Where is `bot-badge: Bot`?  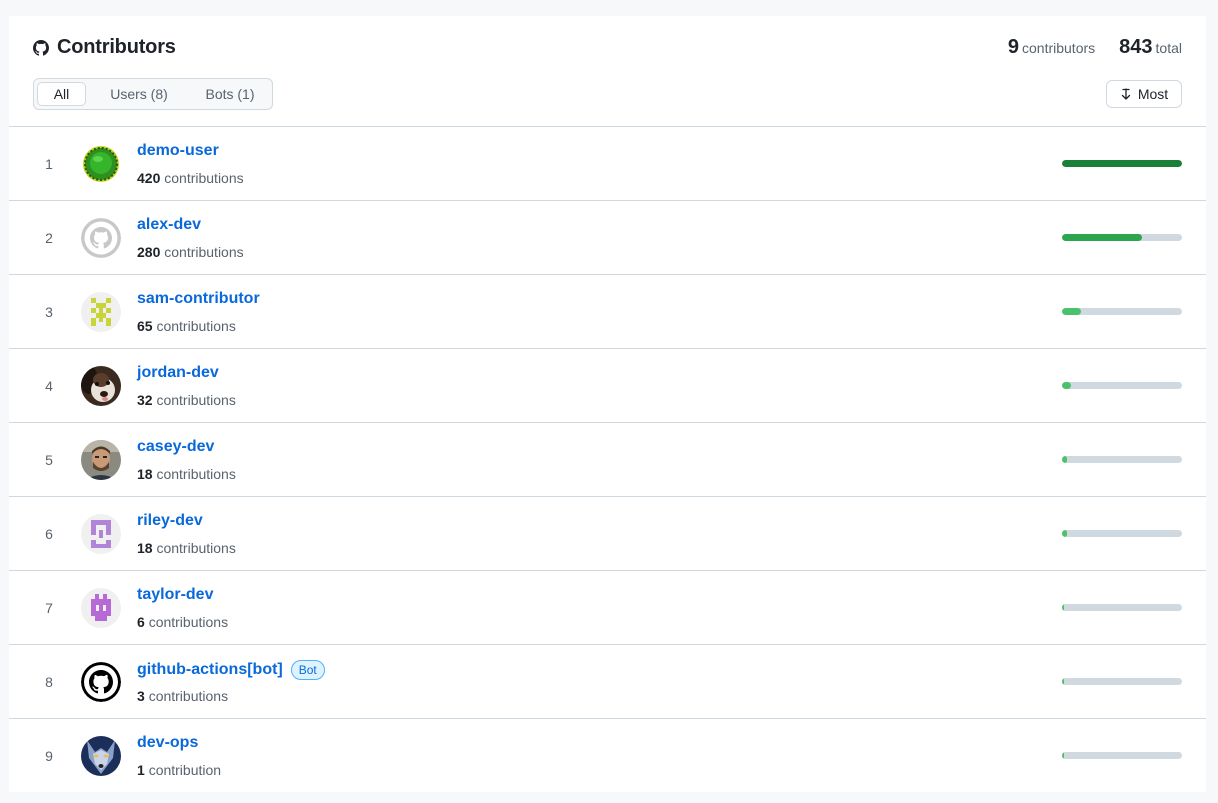 bot-badge: Bot is located at coordinates (307, 670).